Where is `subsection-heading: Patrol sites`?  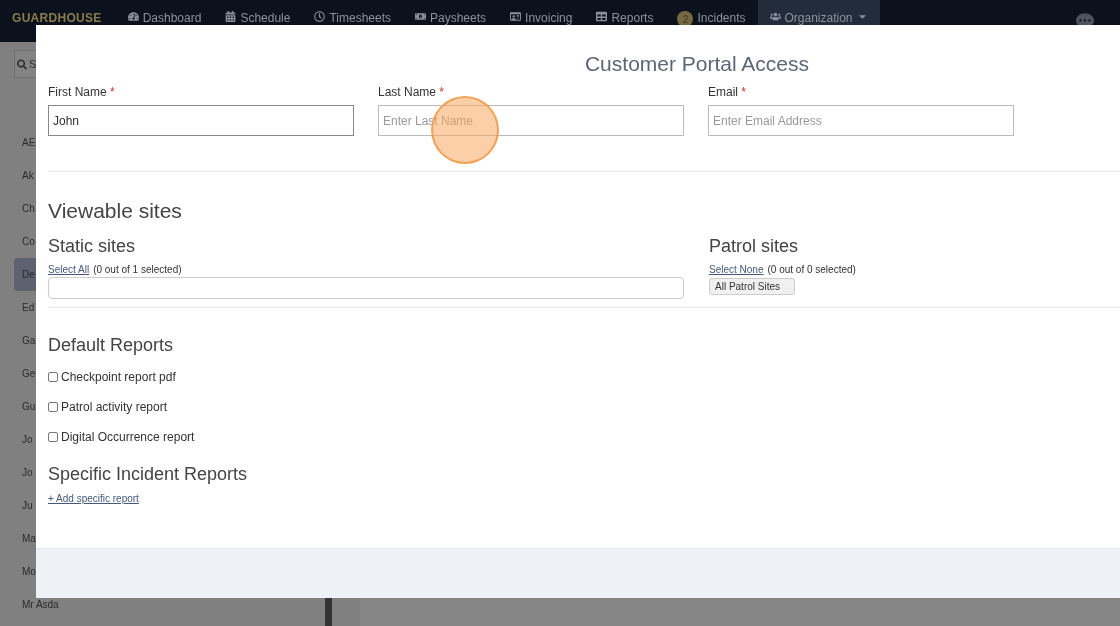
subsection-heading: Patrol sites is located at coordinates (754, 246).